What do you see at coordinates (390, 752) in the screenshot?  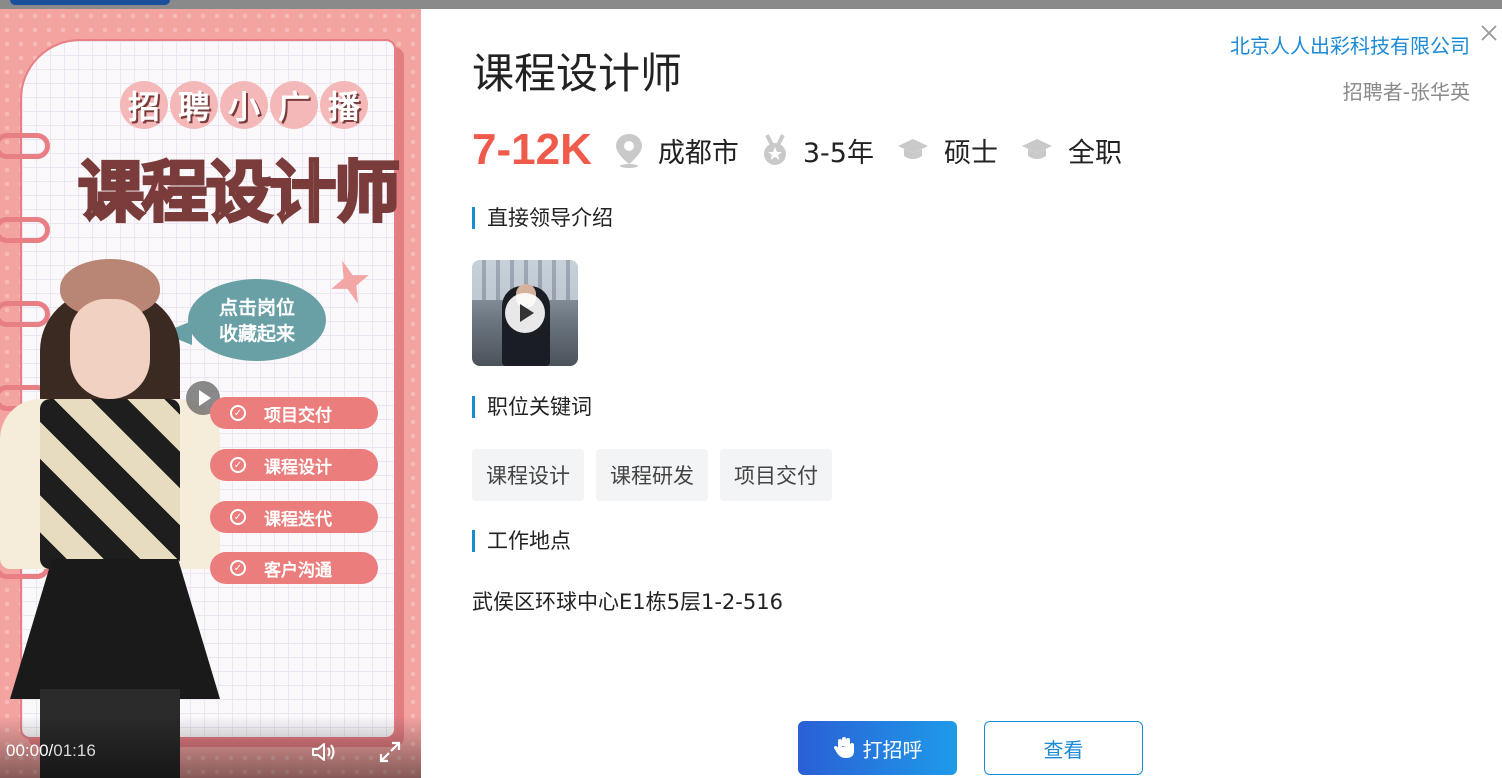 I see `fullscreen-icon` at bounding box center [390, 752].